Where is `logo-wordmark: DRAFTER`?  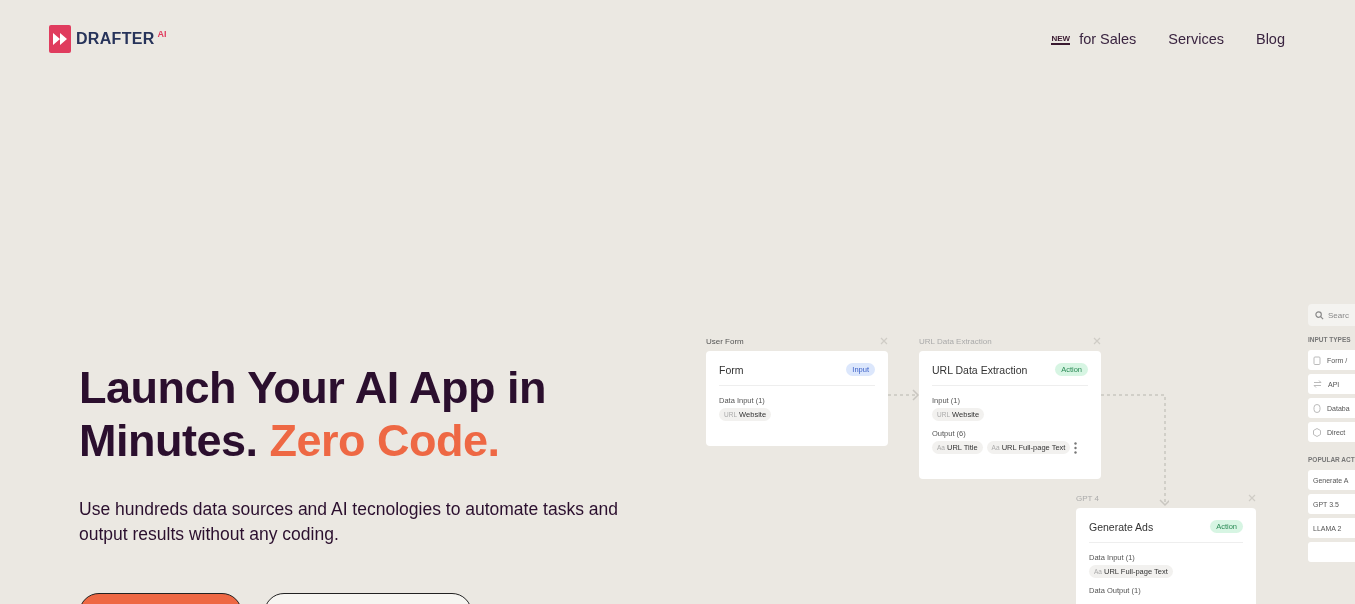
logo-wordmark: DRAFTER is located at coordinates (115, 39).